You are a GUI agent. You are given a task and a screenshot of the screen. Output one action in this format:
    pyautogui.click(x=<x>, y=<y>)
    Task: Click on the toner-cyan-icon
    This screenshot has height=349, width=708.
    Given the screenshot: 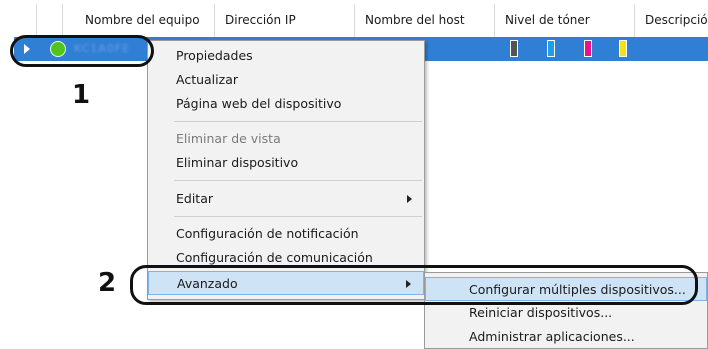 What is the action you would take?
    pyautogui.click(x=551, y=48)
    